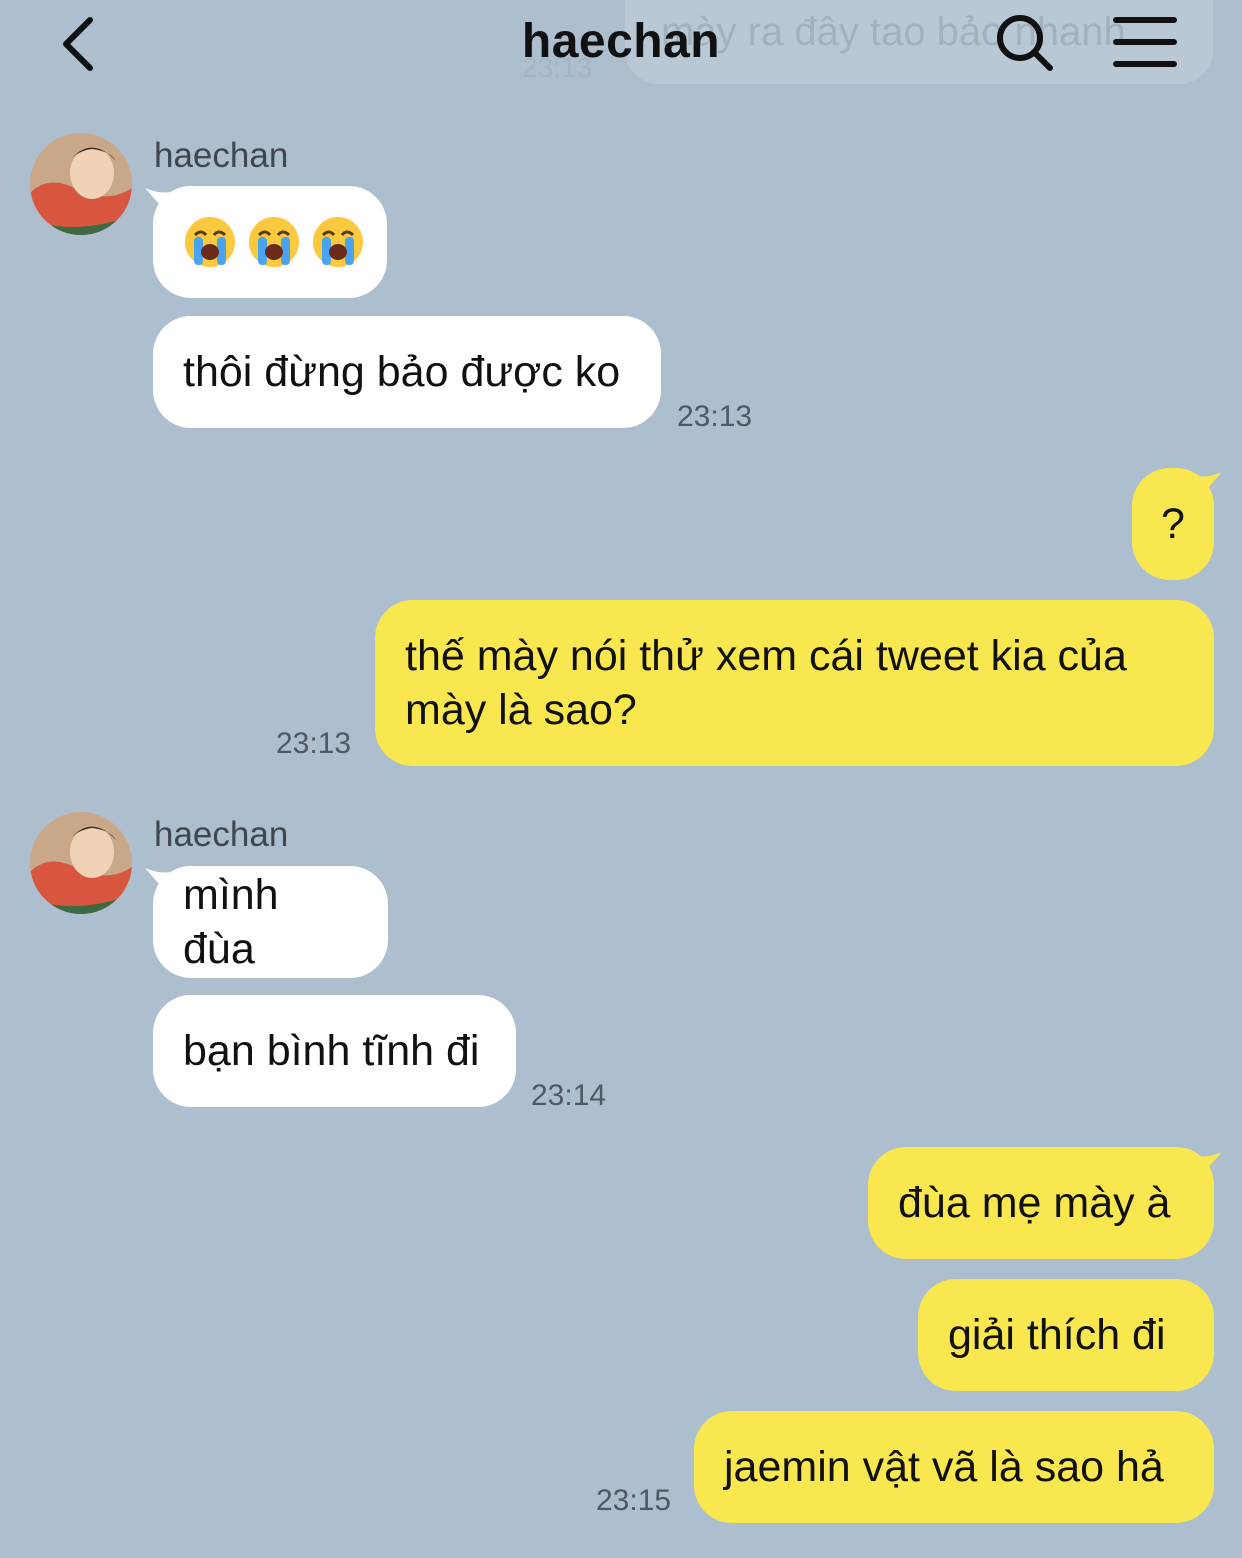 Image resolution: width=1242 pixels, height=1558 pixels. Describe the element at coordinates (231, 922) in the screenshot. I see `message-text: mình đùa` at that location.